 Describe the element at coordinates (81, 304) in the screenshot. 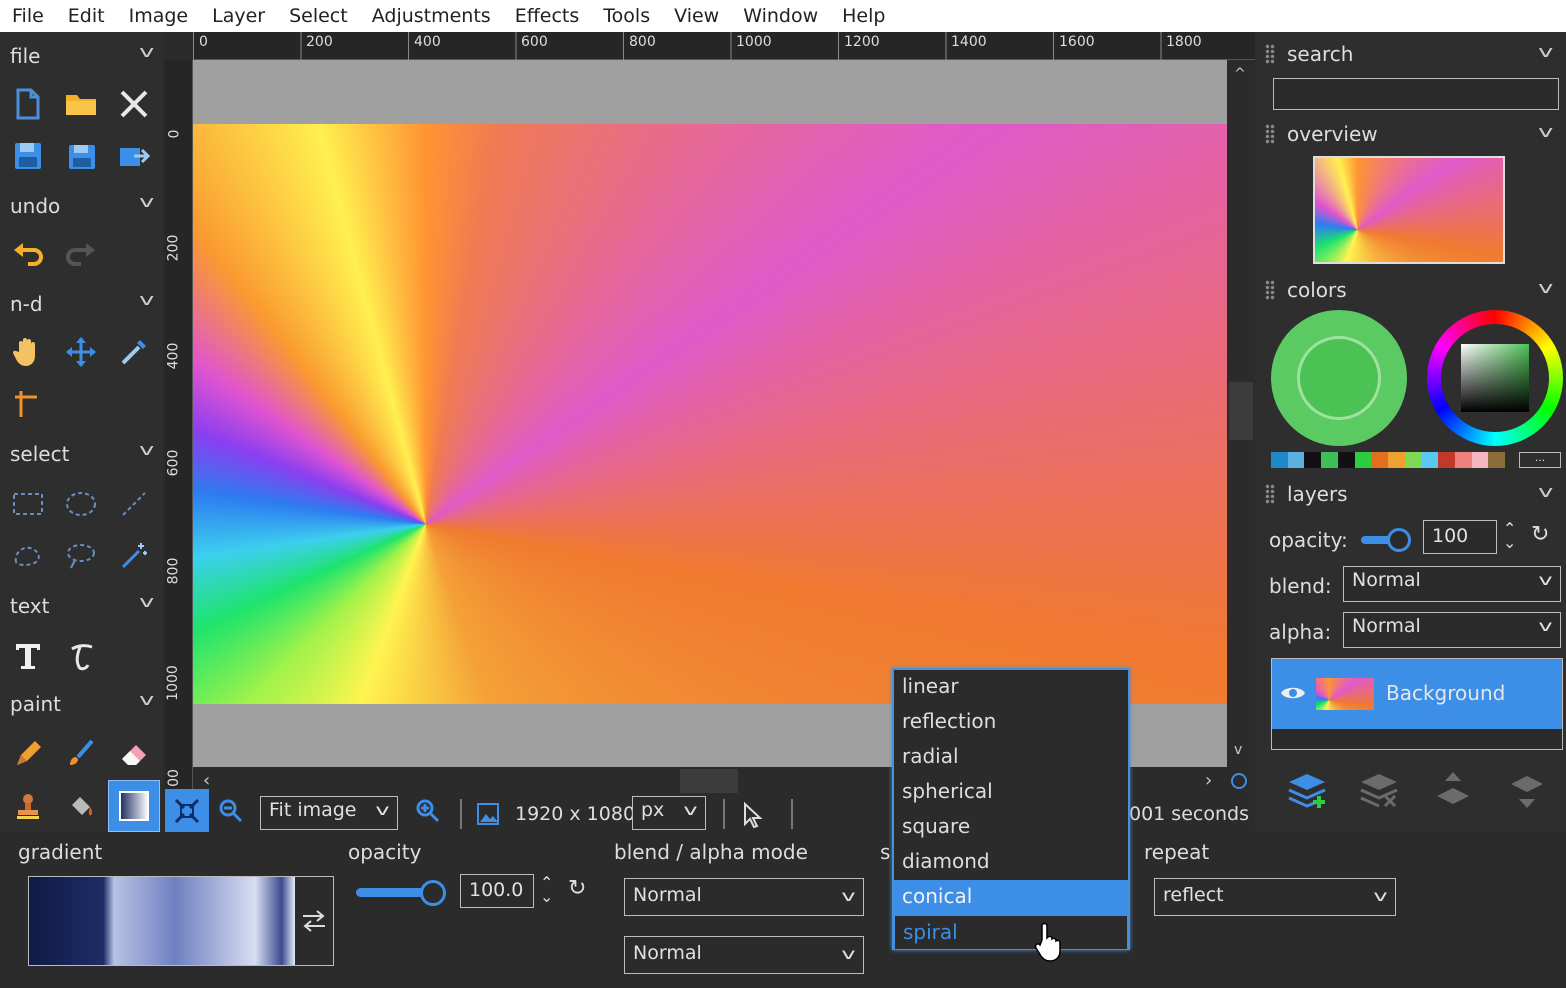

I see `section-nd-header: n-d v` at that location.